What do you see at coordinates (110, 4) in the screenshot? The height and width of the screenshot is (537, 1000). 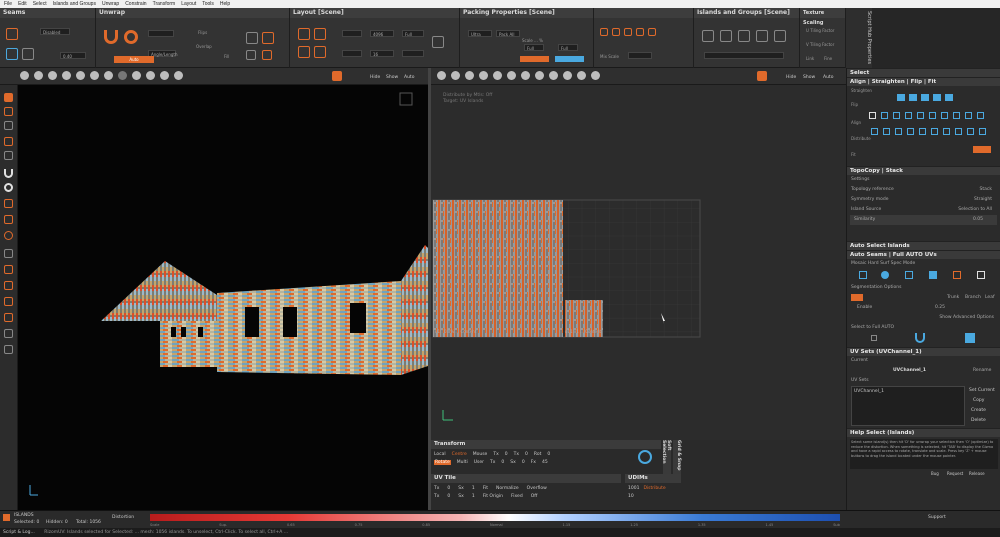 I see `menu-unwrap: Unwrap` at bounding box center [110, 4].